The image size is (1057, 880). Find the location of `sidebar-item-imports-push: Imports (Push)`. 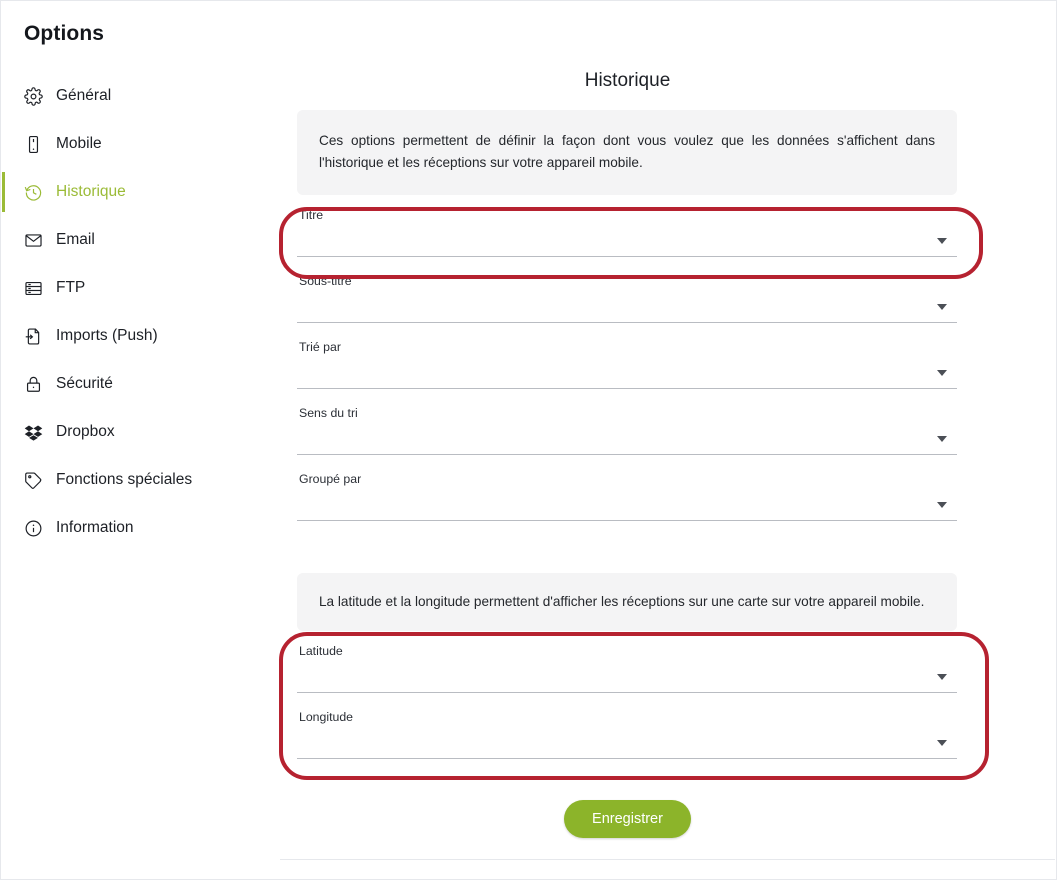

sidebar-item-imports-push: Imports (Push) is located at coordinates (141, 336).